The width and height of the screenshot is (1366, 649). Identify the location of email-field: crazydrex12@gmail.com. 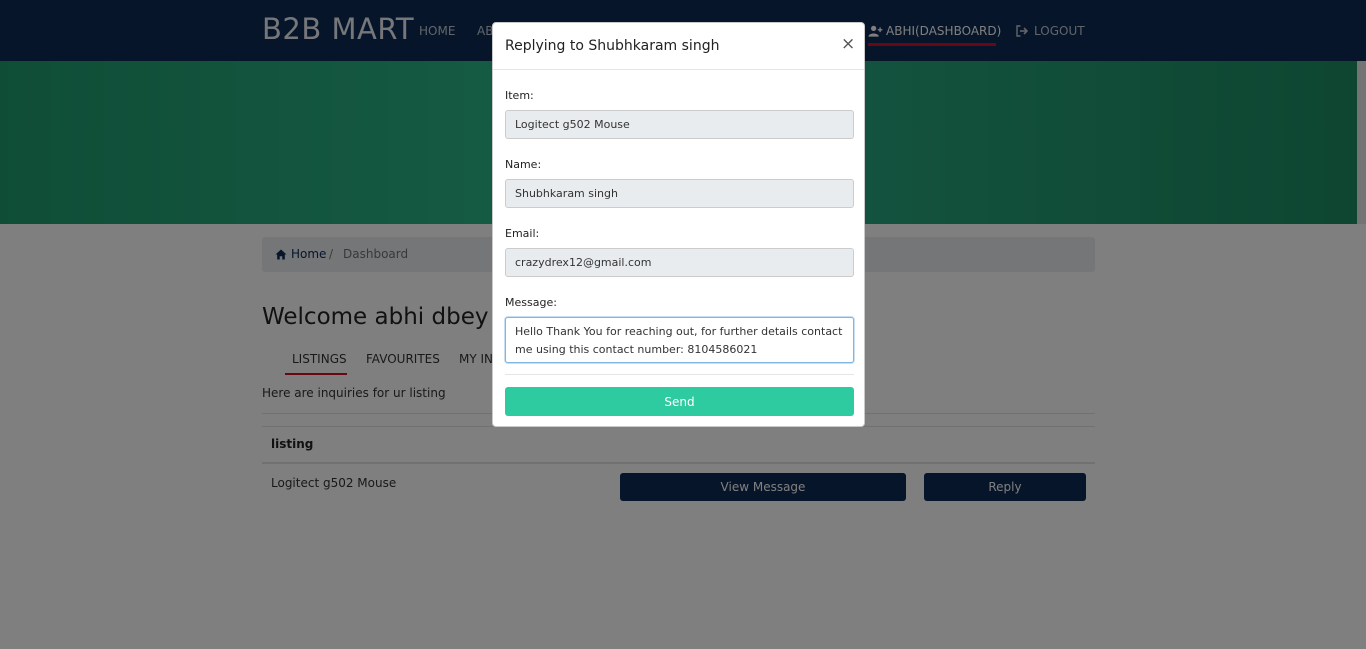
(679, 262).